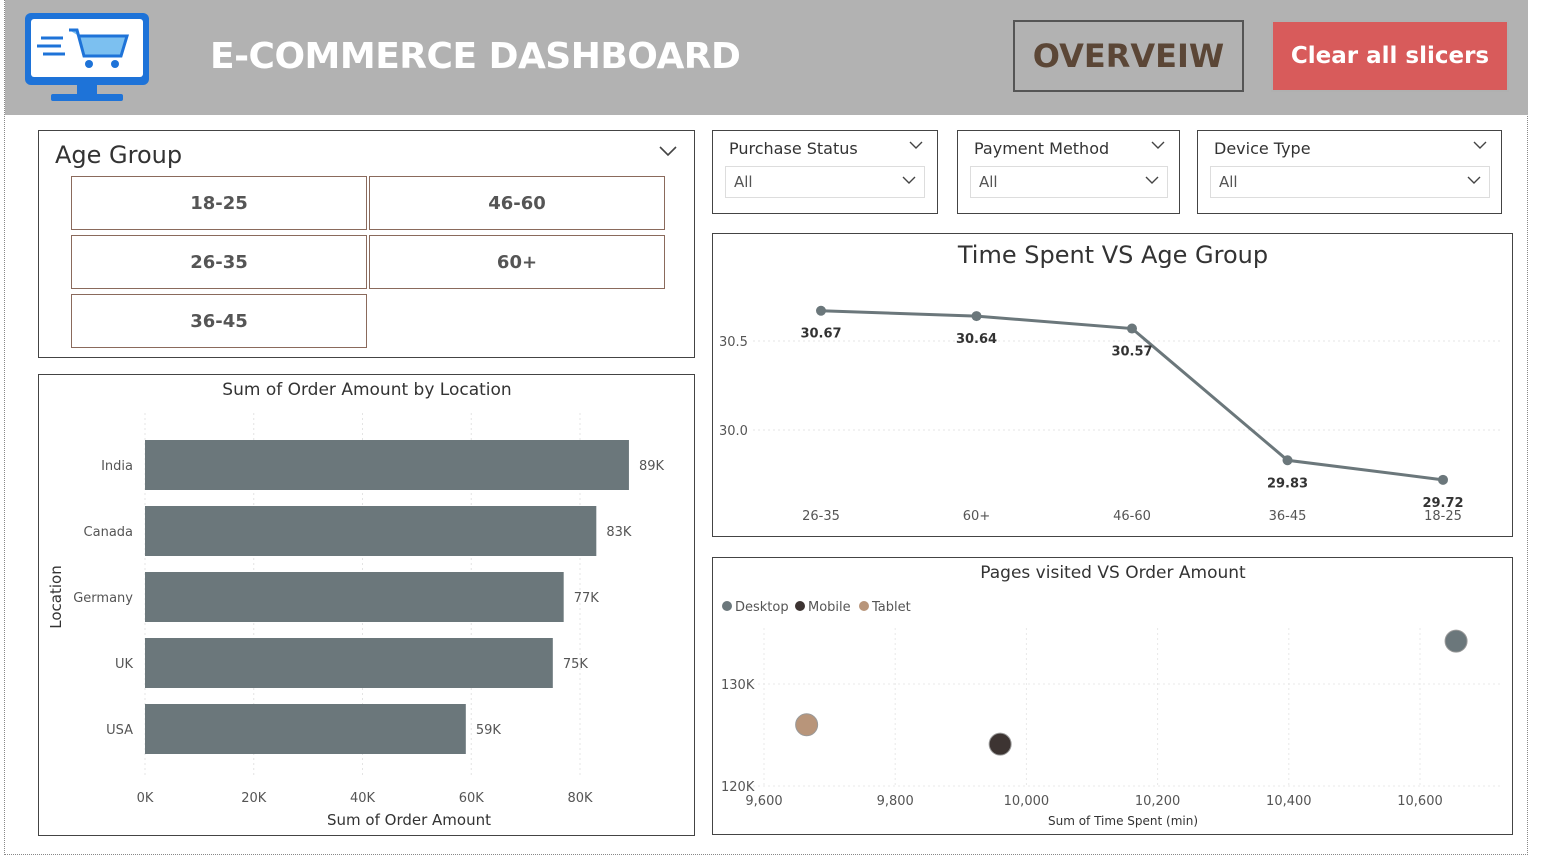  I want to click on x-tick-label: 10,400, so click(1289, 801).